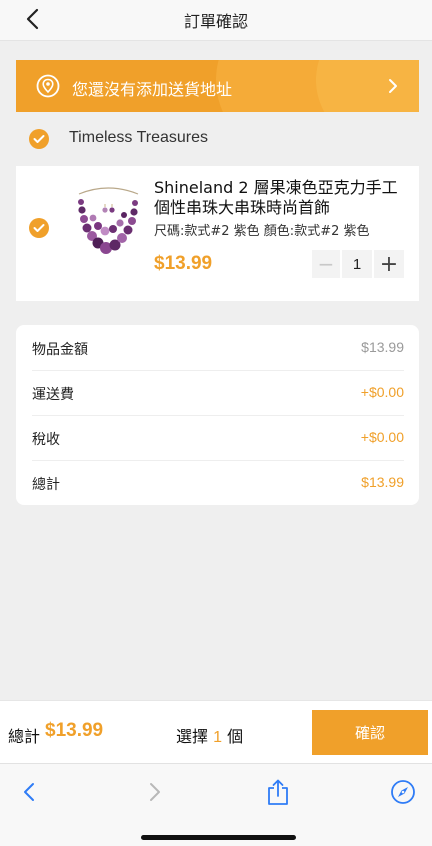 This screenshot has height=846, width=432. What do you see at coordinates (46, 440) in the screenshot?
I see `summary-label: 稅收` at bounding box center [46, 440].